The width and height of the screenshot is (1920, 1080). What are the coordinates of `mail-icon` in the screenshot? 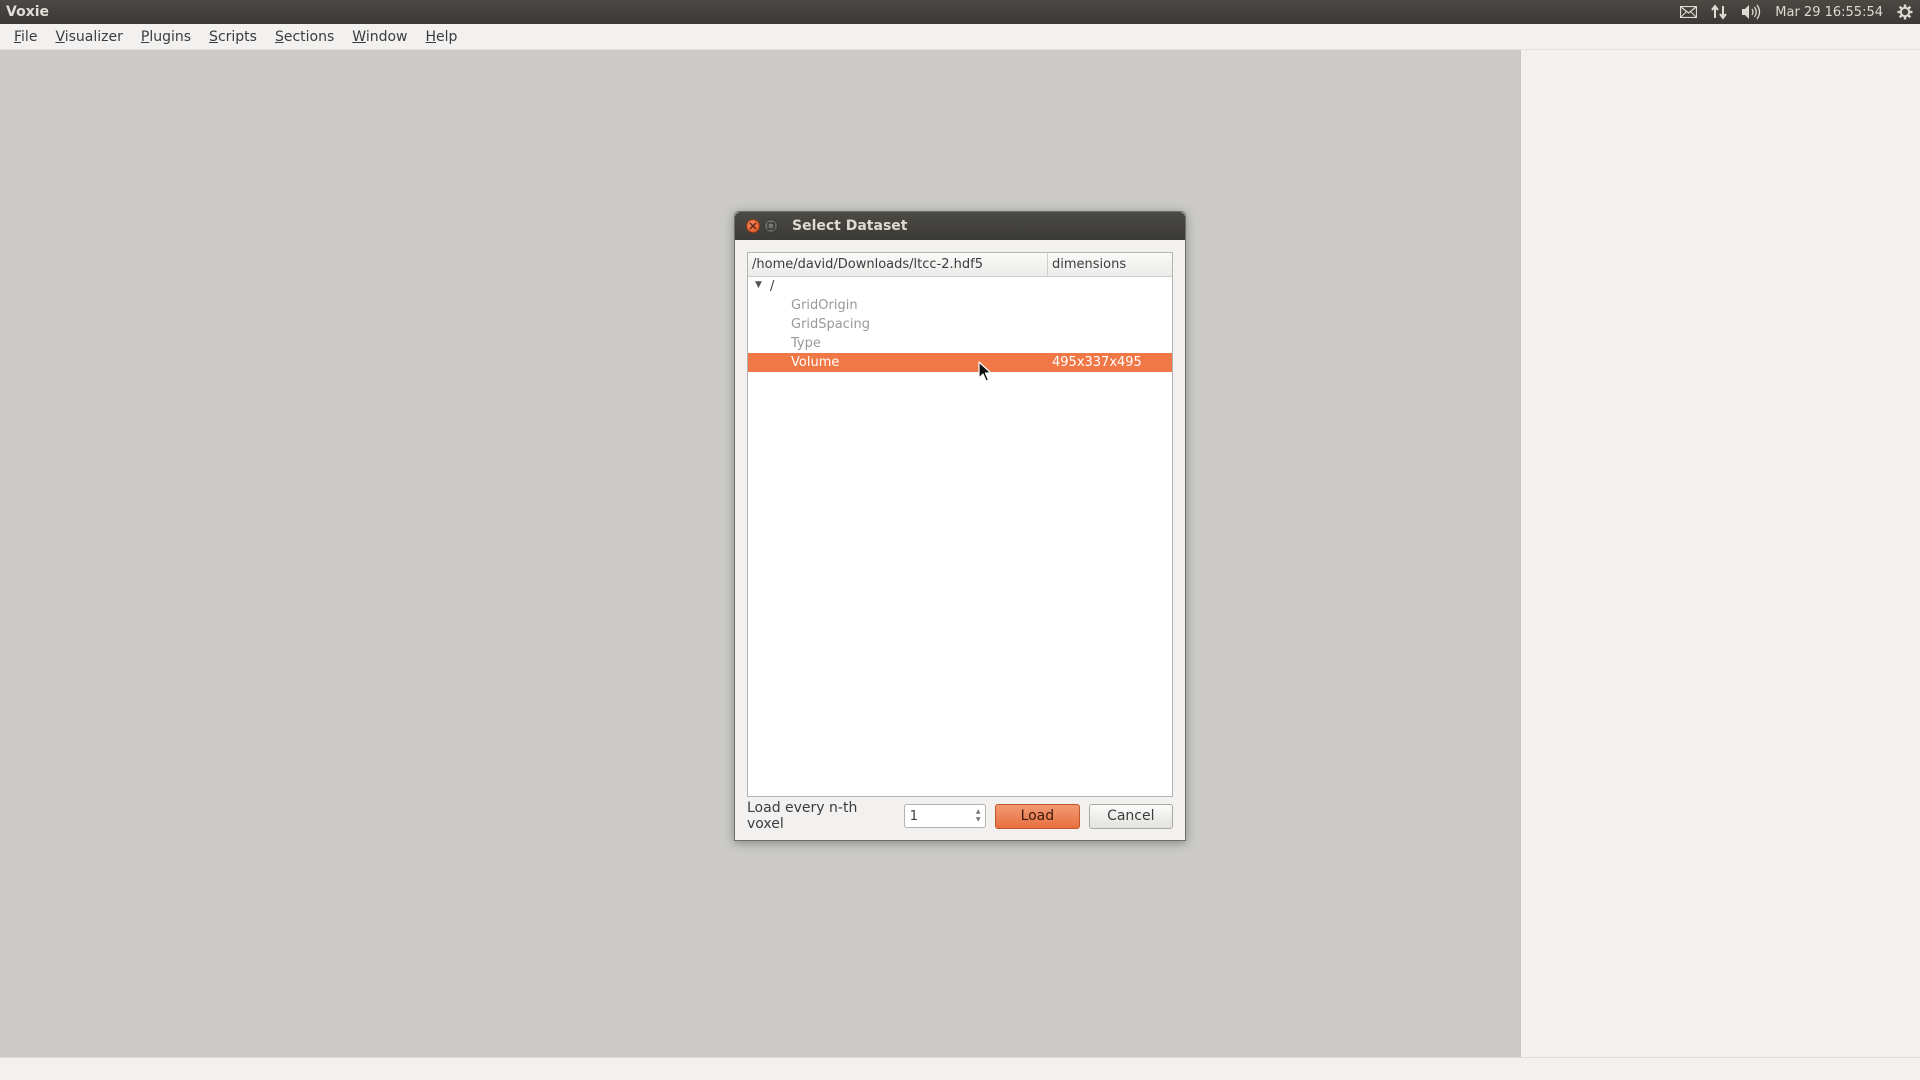 It's located at (1688, 12).